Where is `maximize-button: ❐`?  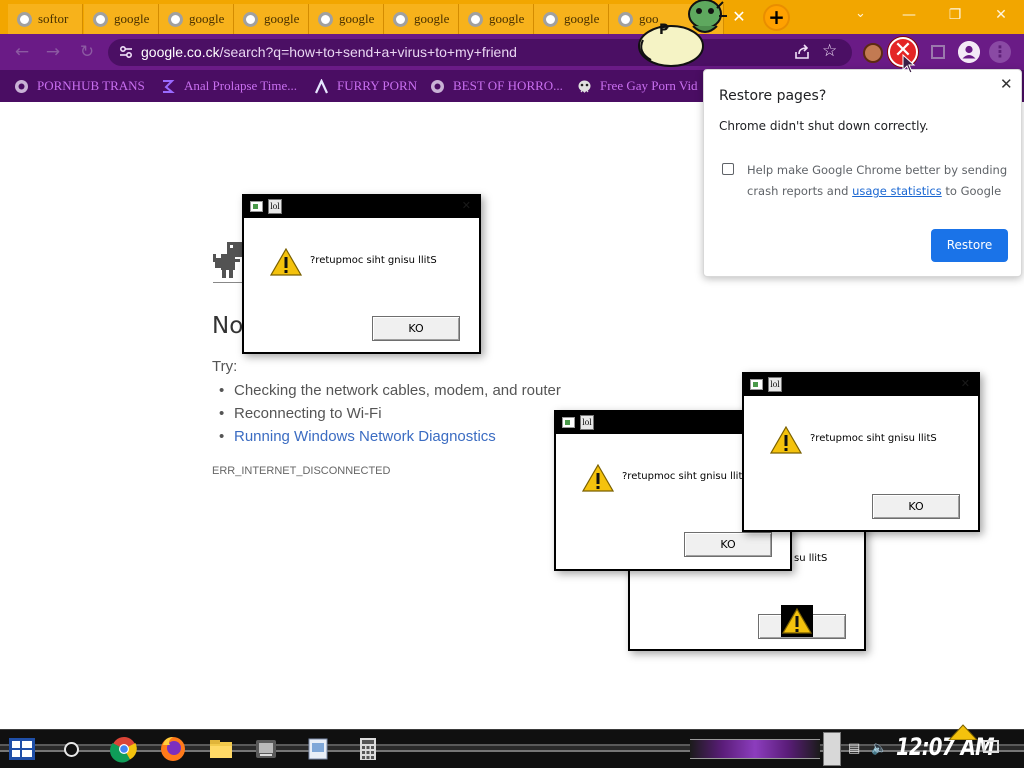 maximize-button: ❐ is located at coordinates (955, 16).